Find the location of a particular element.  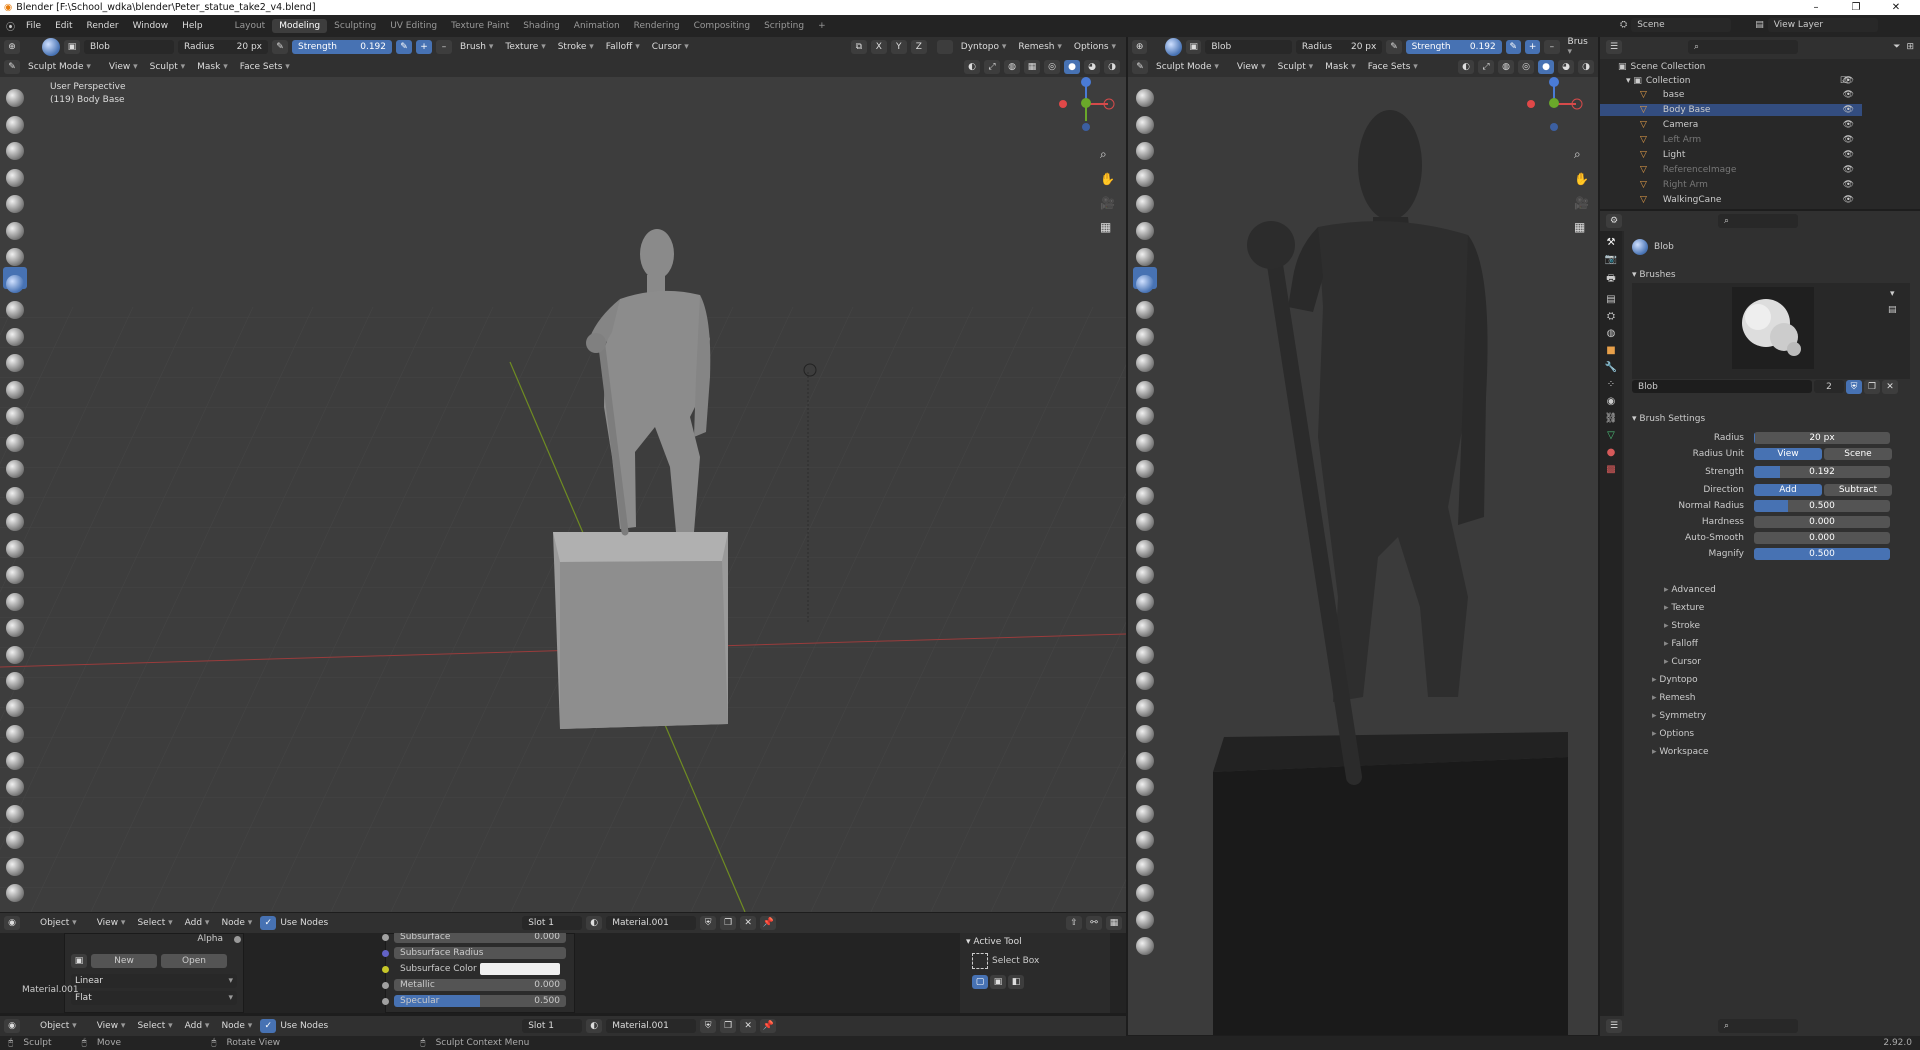

tab-uv-editing: UV Editing is located at coordinates (413, 26).